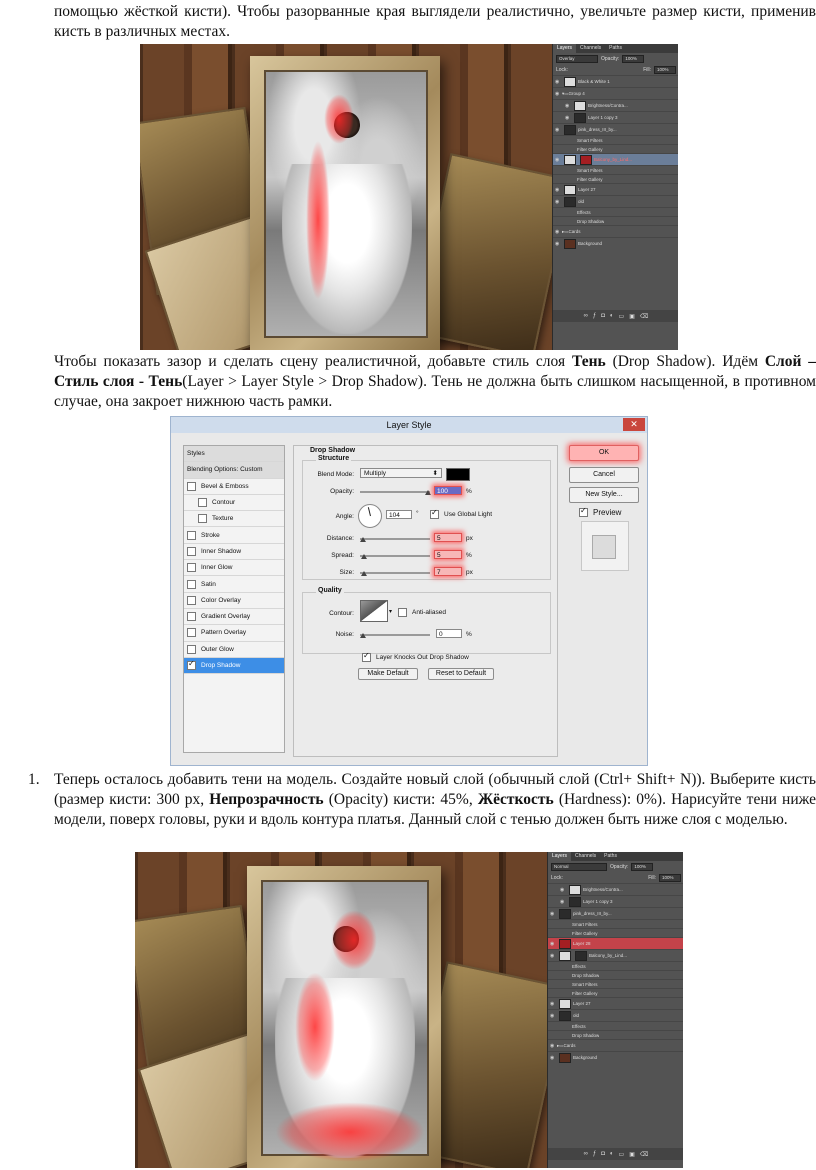  What do you see at coordinates (615, 93) in the screenshot?
I see `layer-row: ◉ ▾▭ Group 4` at bounding box center [615, 93].